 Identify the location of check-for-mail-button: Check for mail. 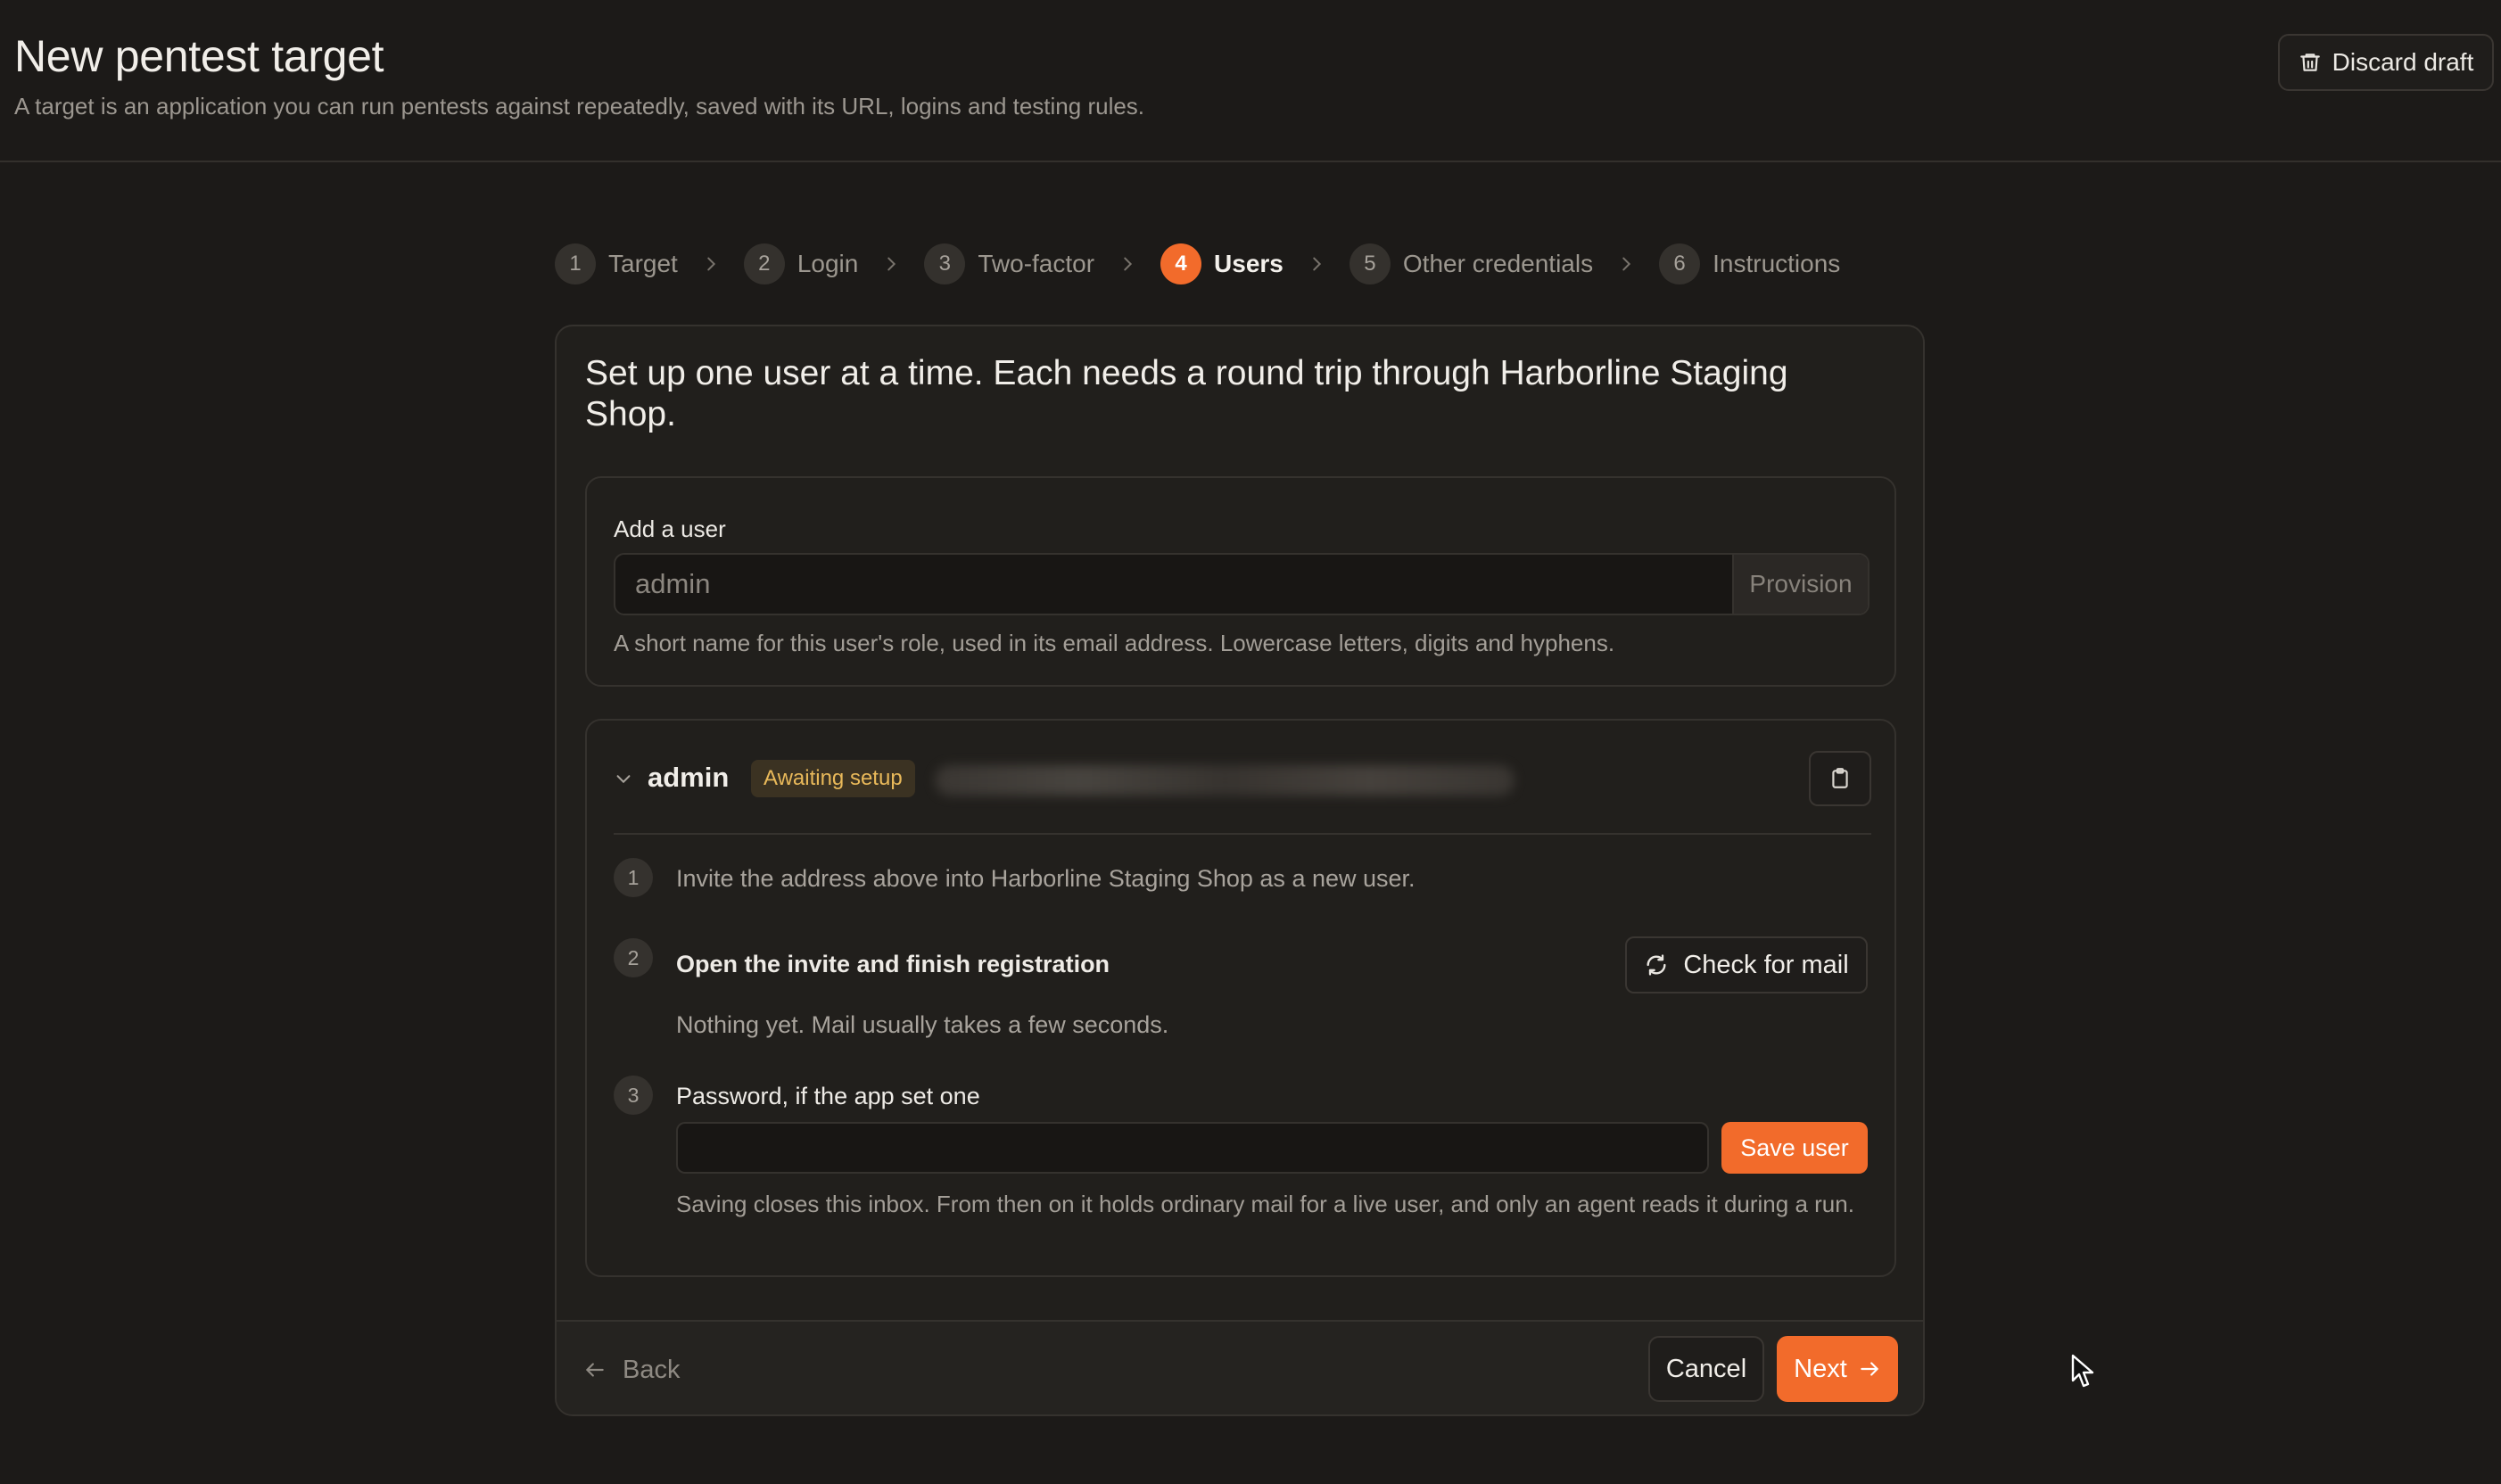
(1747, 964).